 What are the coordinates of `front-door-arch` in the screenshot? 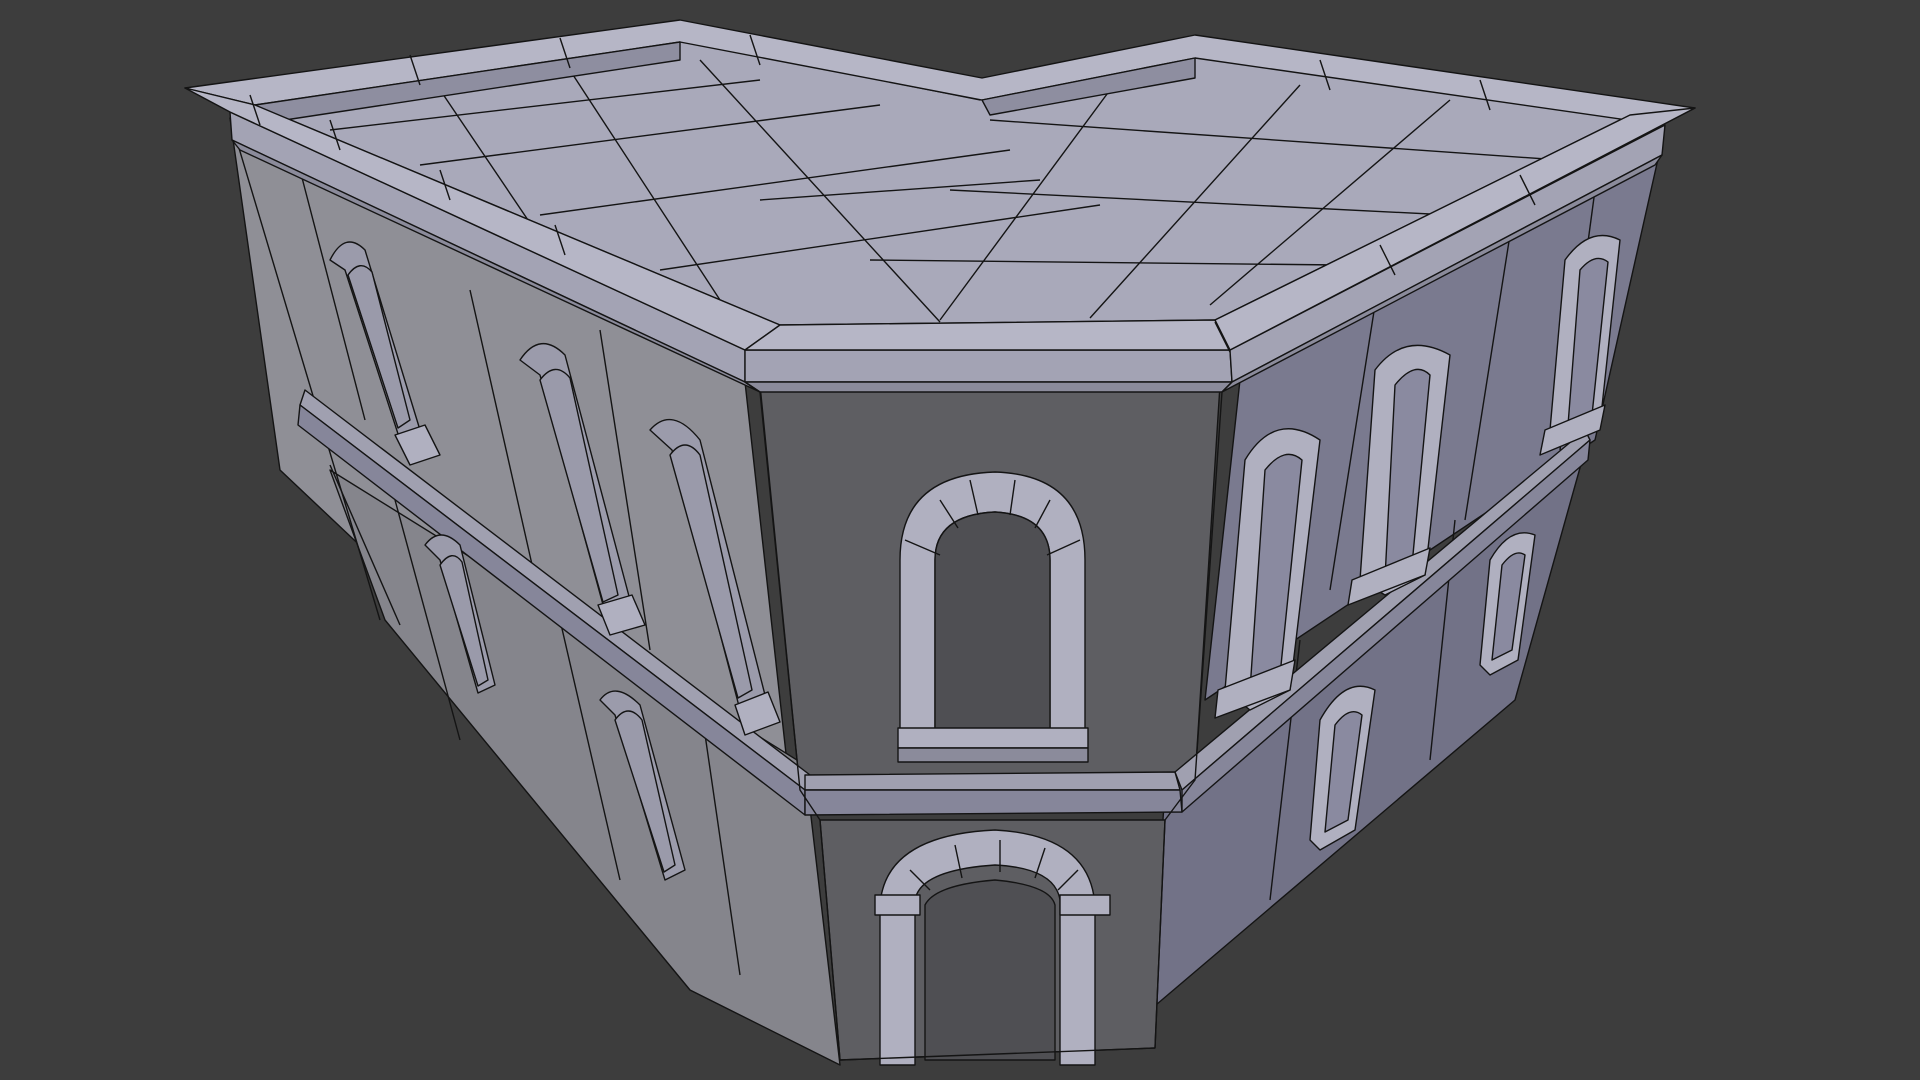 It's located at (992, 947).